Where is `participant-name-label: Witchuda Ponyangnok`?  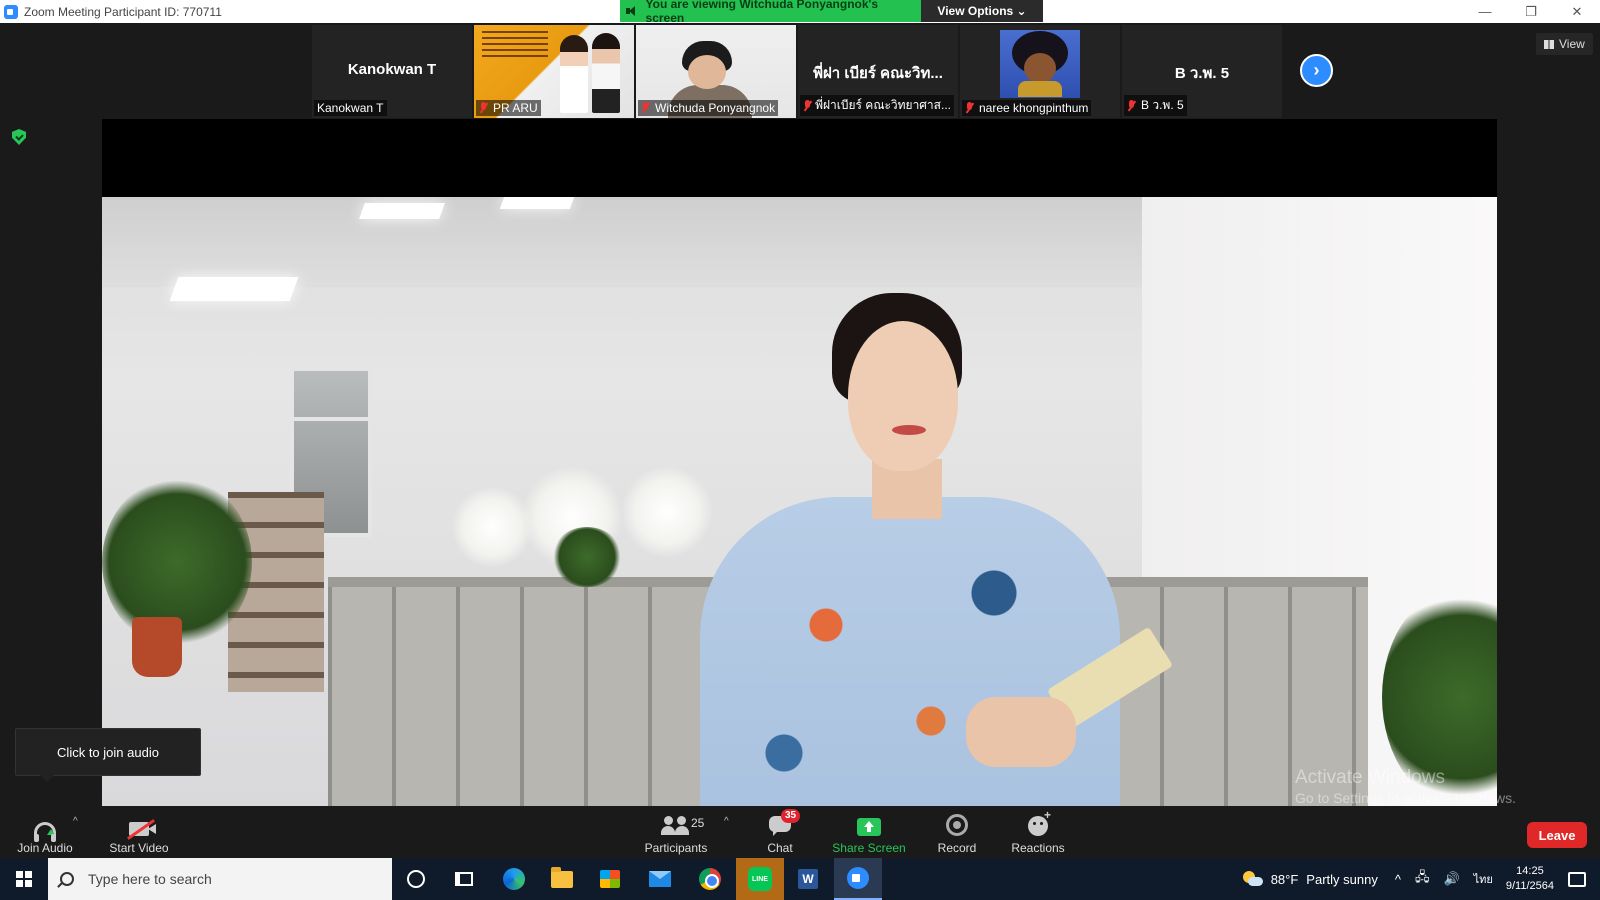 participant-name-label: Witchuda Ponyangnok is located at coordinates (708, 108).